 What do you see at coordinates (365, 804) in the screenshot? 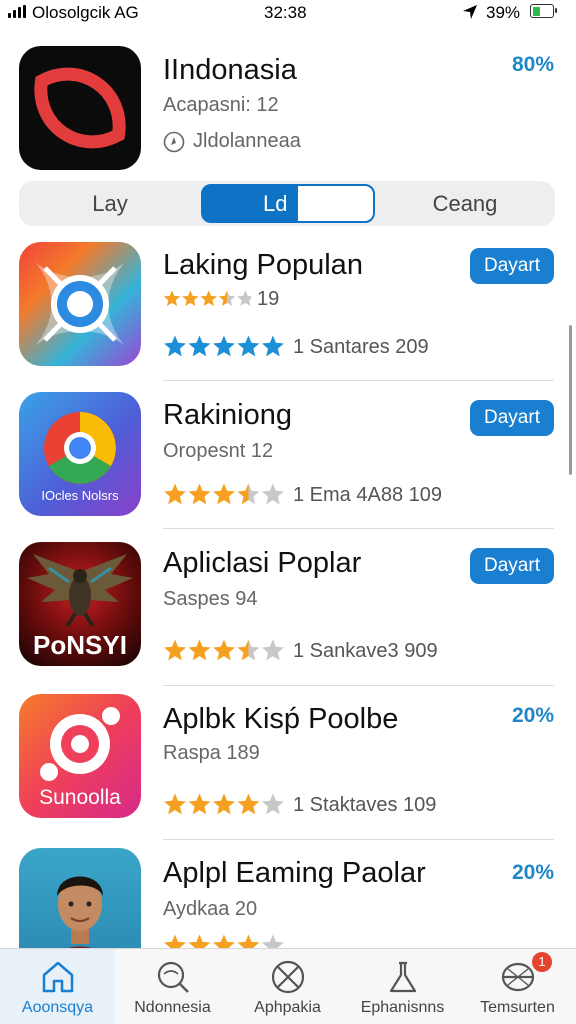
I see `rating-text: 1 Staktaves 109` at bounding box center [365, 804].